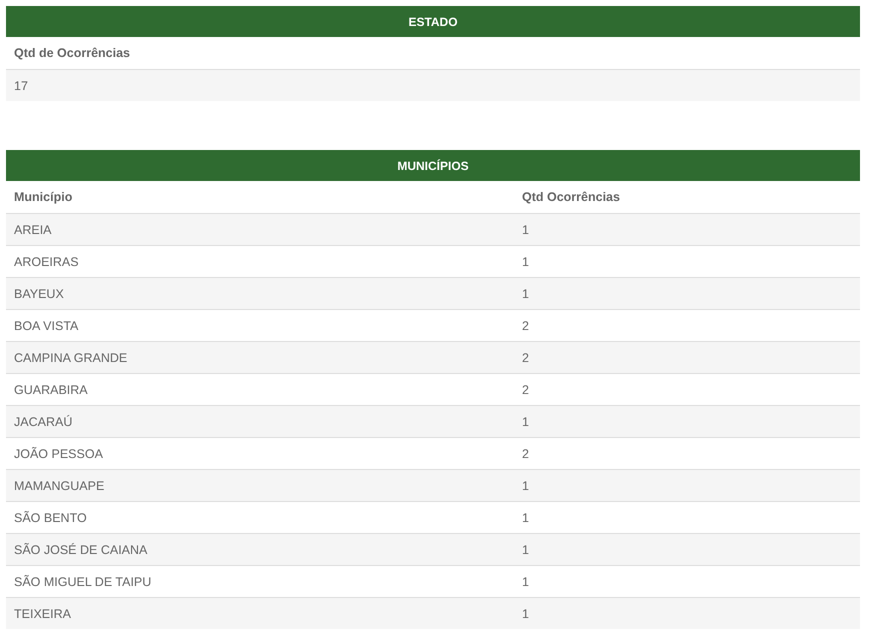 The width and height of the screenshot is (875, 639). Describe the element at coordinates (260, 358) in the screenshot. I see `table-cell: CAMPINA GRANDE` at that location.